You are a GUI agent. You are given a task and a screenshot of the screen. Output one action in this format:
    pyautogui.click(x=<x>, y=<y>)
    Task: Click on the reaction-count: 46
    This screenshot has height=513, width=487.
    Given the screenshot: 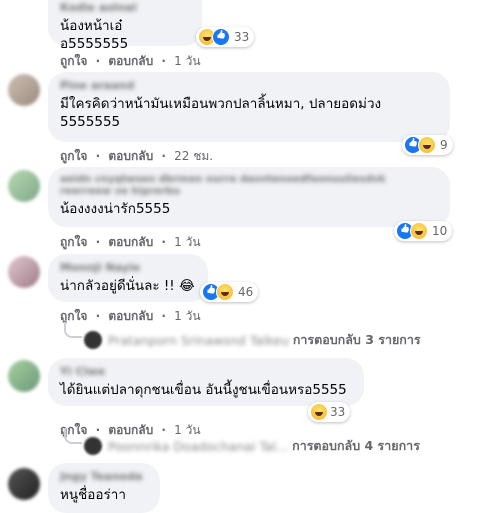 What is the action you would take?
    pyautogui.click(x=246, y=292)
    